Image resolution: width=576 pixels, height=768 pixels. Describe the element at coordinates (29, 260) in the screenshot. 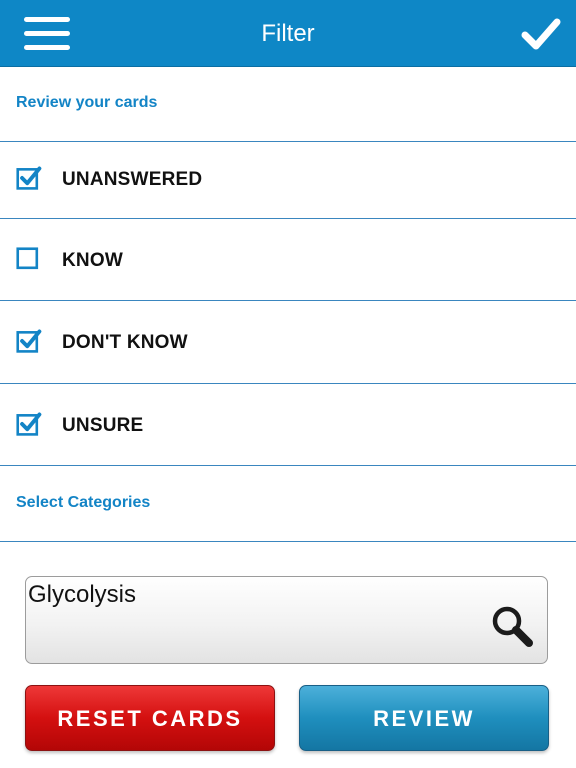

I see `checkbox-unchecked-icon` at that location.